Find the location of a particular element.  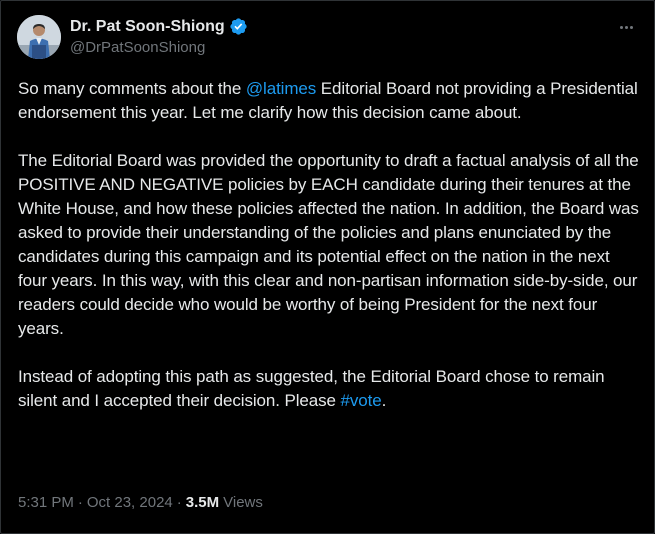

author-names: Dr. Pat Soon-Shiong @DrPatSoonShiong is located at coordinates (159, 36).